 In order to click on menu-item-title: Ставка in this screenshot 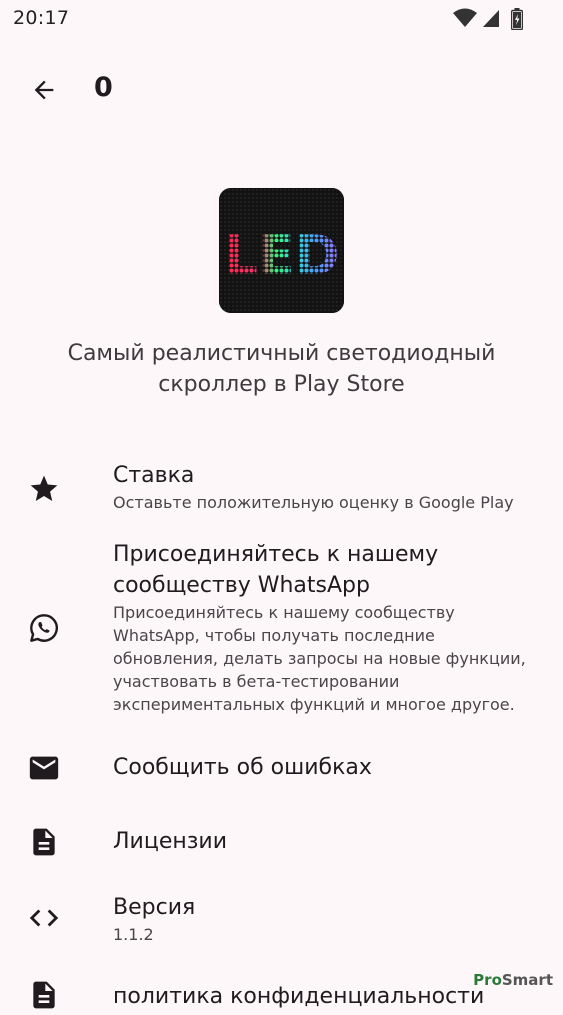, I will do `click(154, 475)`.